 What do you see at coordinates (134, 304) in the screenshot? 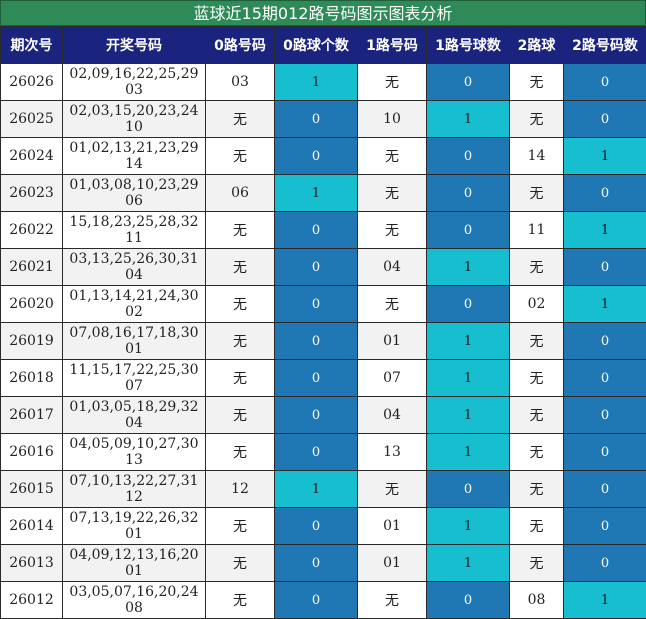
I see `draw-numbers-cell: 01,13,14,21,24,30 02` at bounding box center [134, 304].